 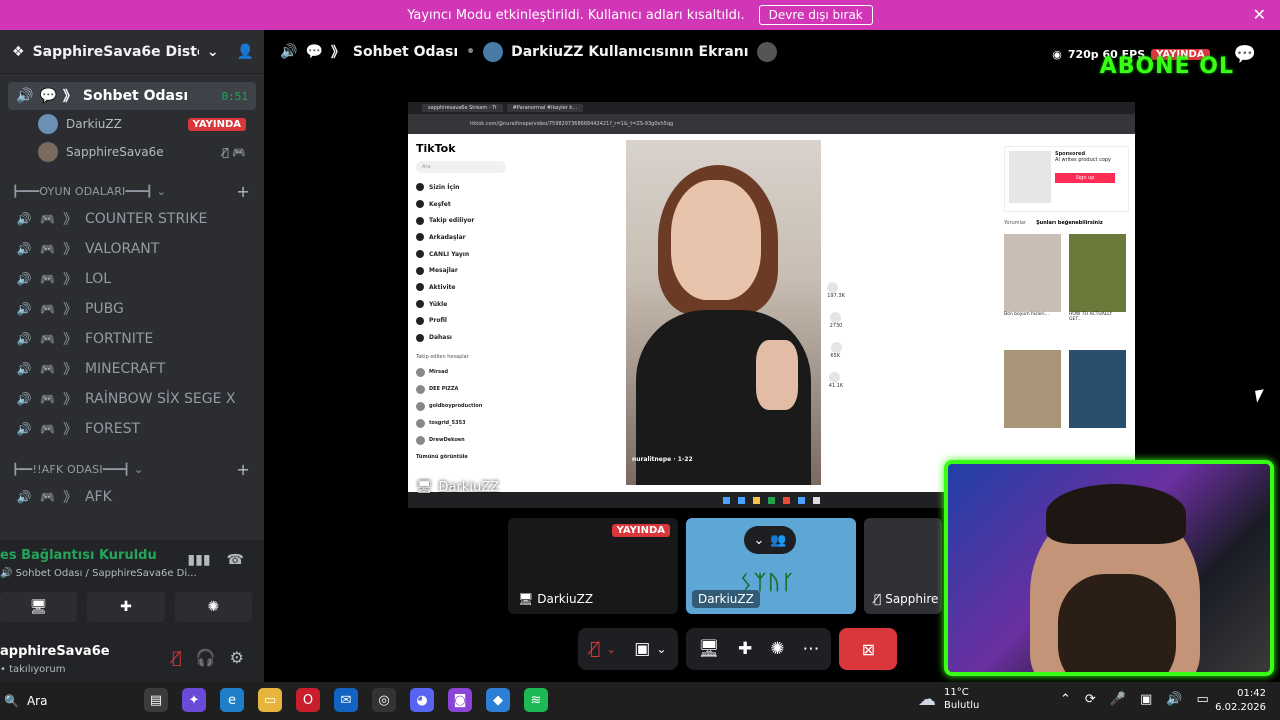 I want to click on disable-streamer-mode-button: Devre dışı bırak, so click(x=815, y=15).